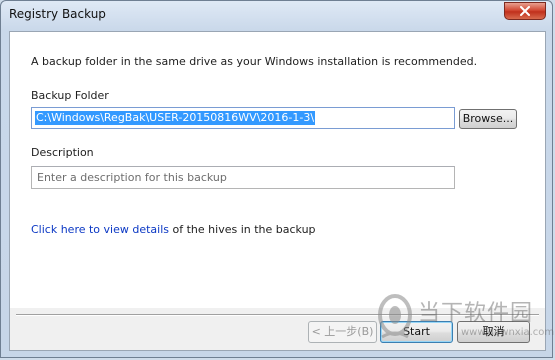 The image size is (555, 360). Describe the element at coordinates (277, 315) in the screenshot. I see `button-separator` at that location.